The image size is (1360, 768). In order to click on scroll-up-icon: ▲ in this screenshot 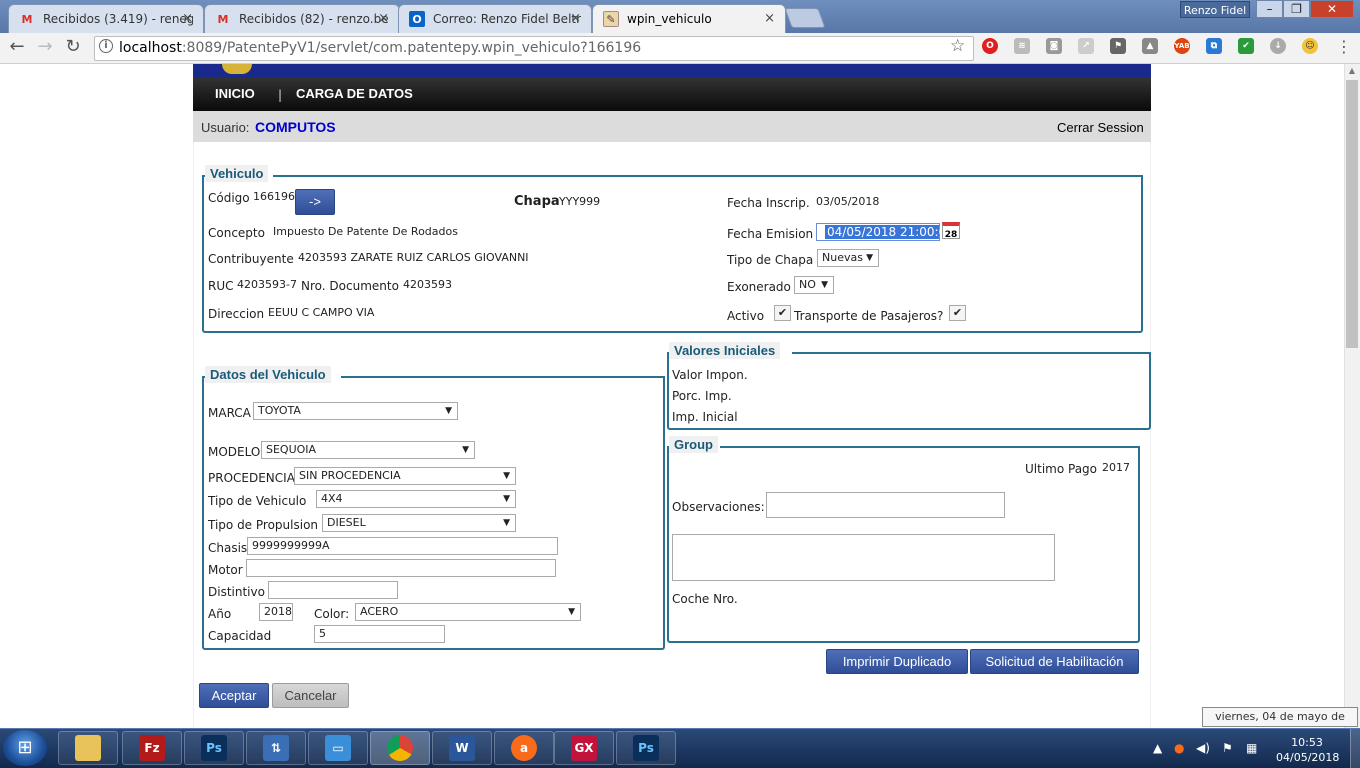, I will do `click(1352, 71)`.